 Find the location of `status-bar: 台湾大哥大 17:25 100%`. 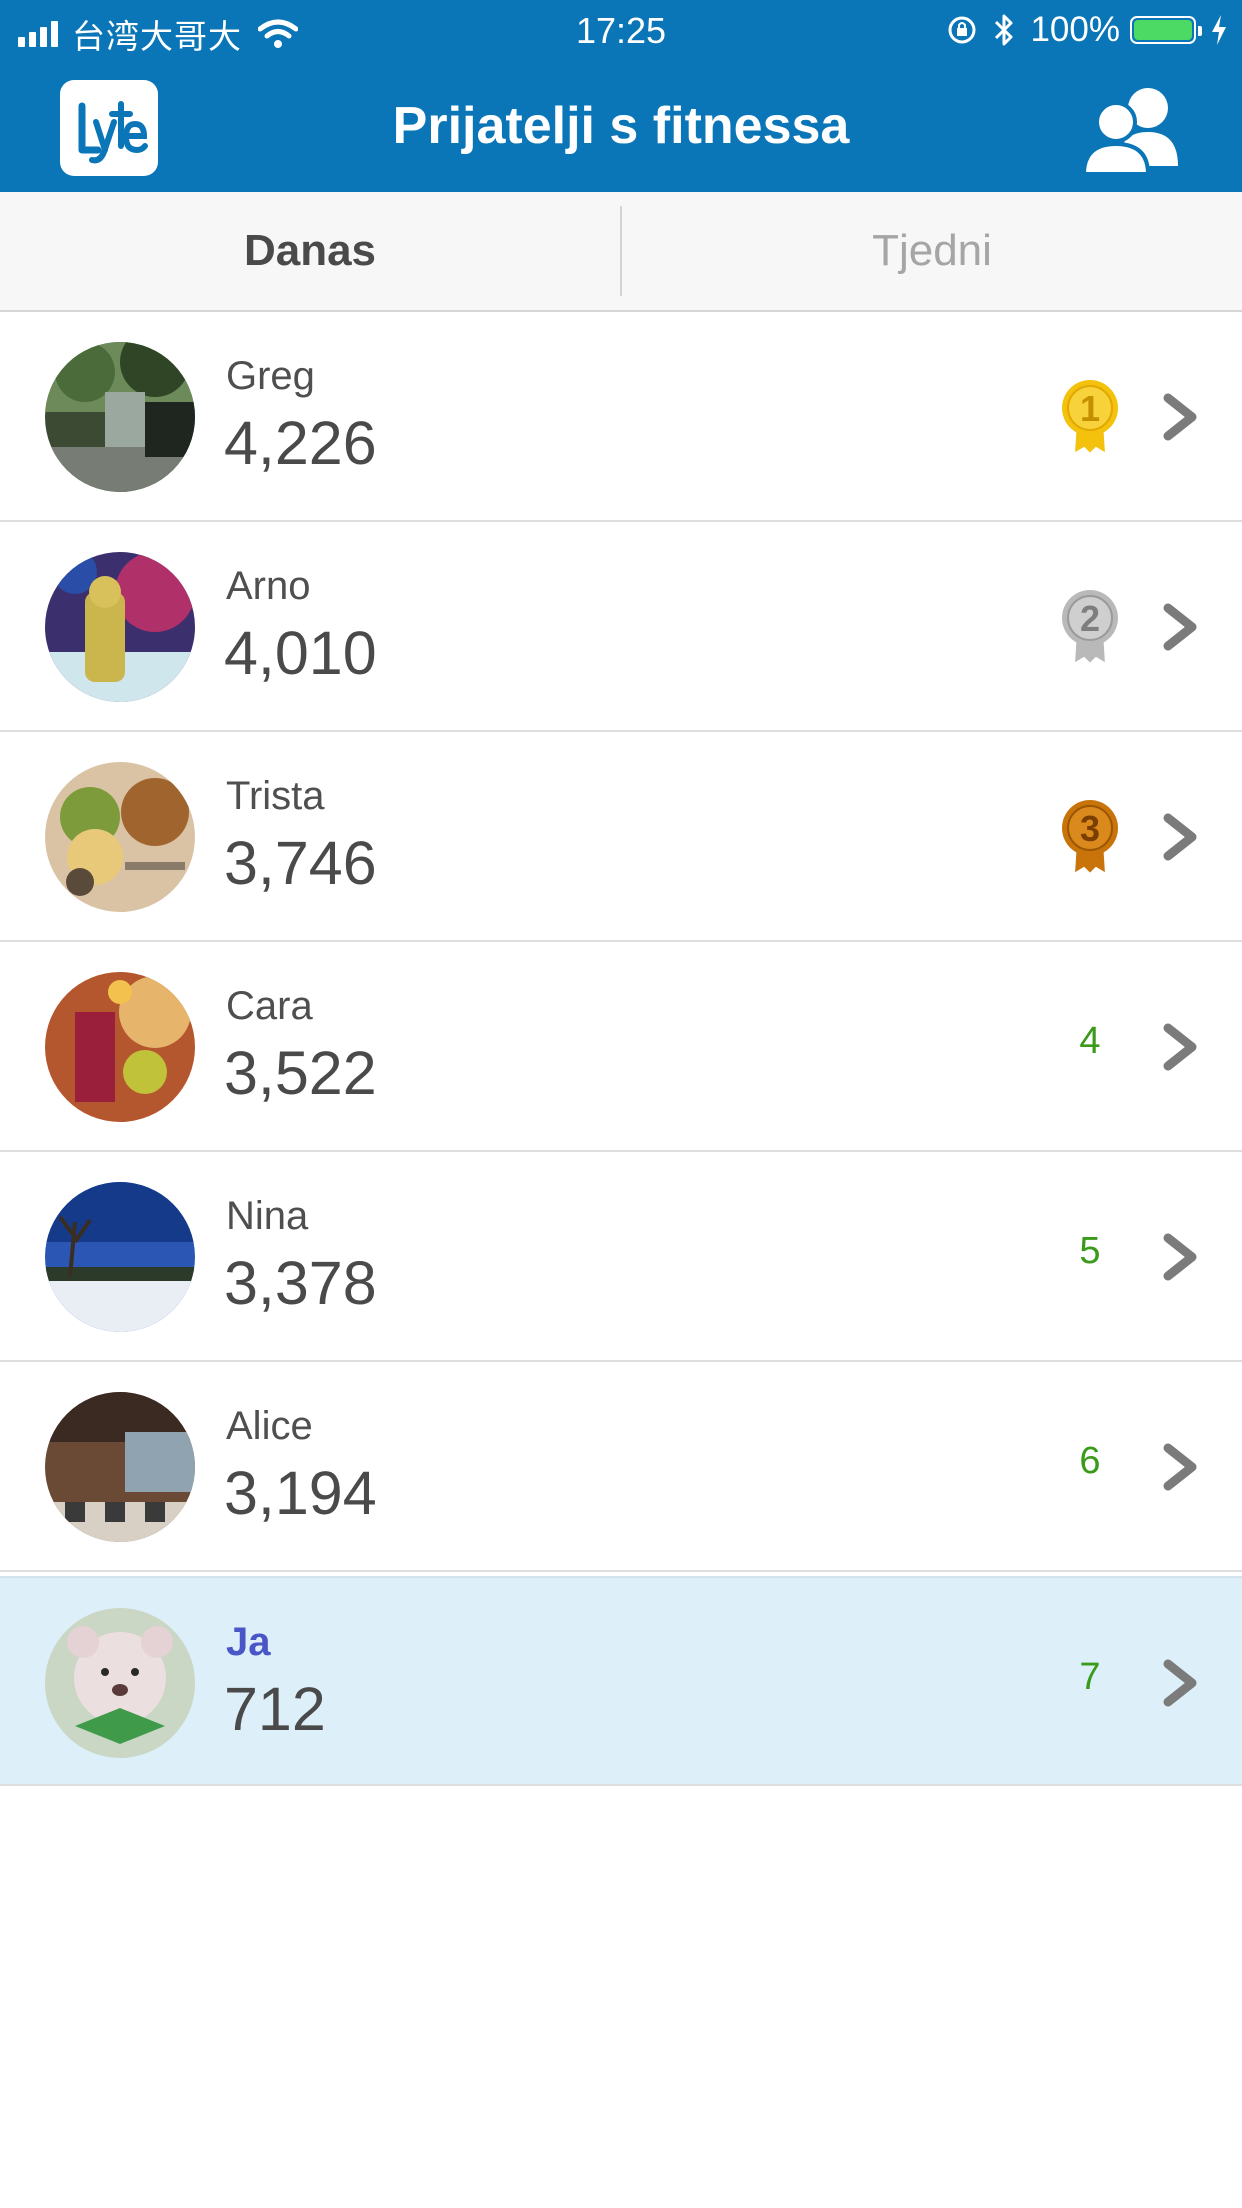

status-bar: 台湾大哥大 17:25 100% is located at coordinates (621, 32).